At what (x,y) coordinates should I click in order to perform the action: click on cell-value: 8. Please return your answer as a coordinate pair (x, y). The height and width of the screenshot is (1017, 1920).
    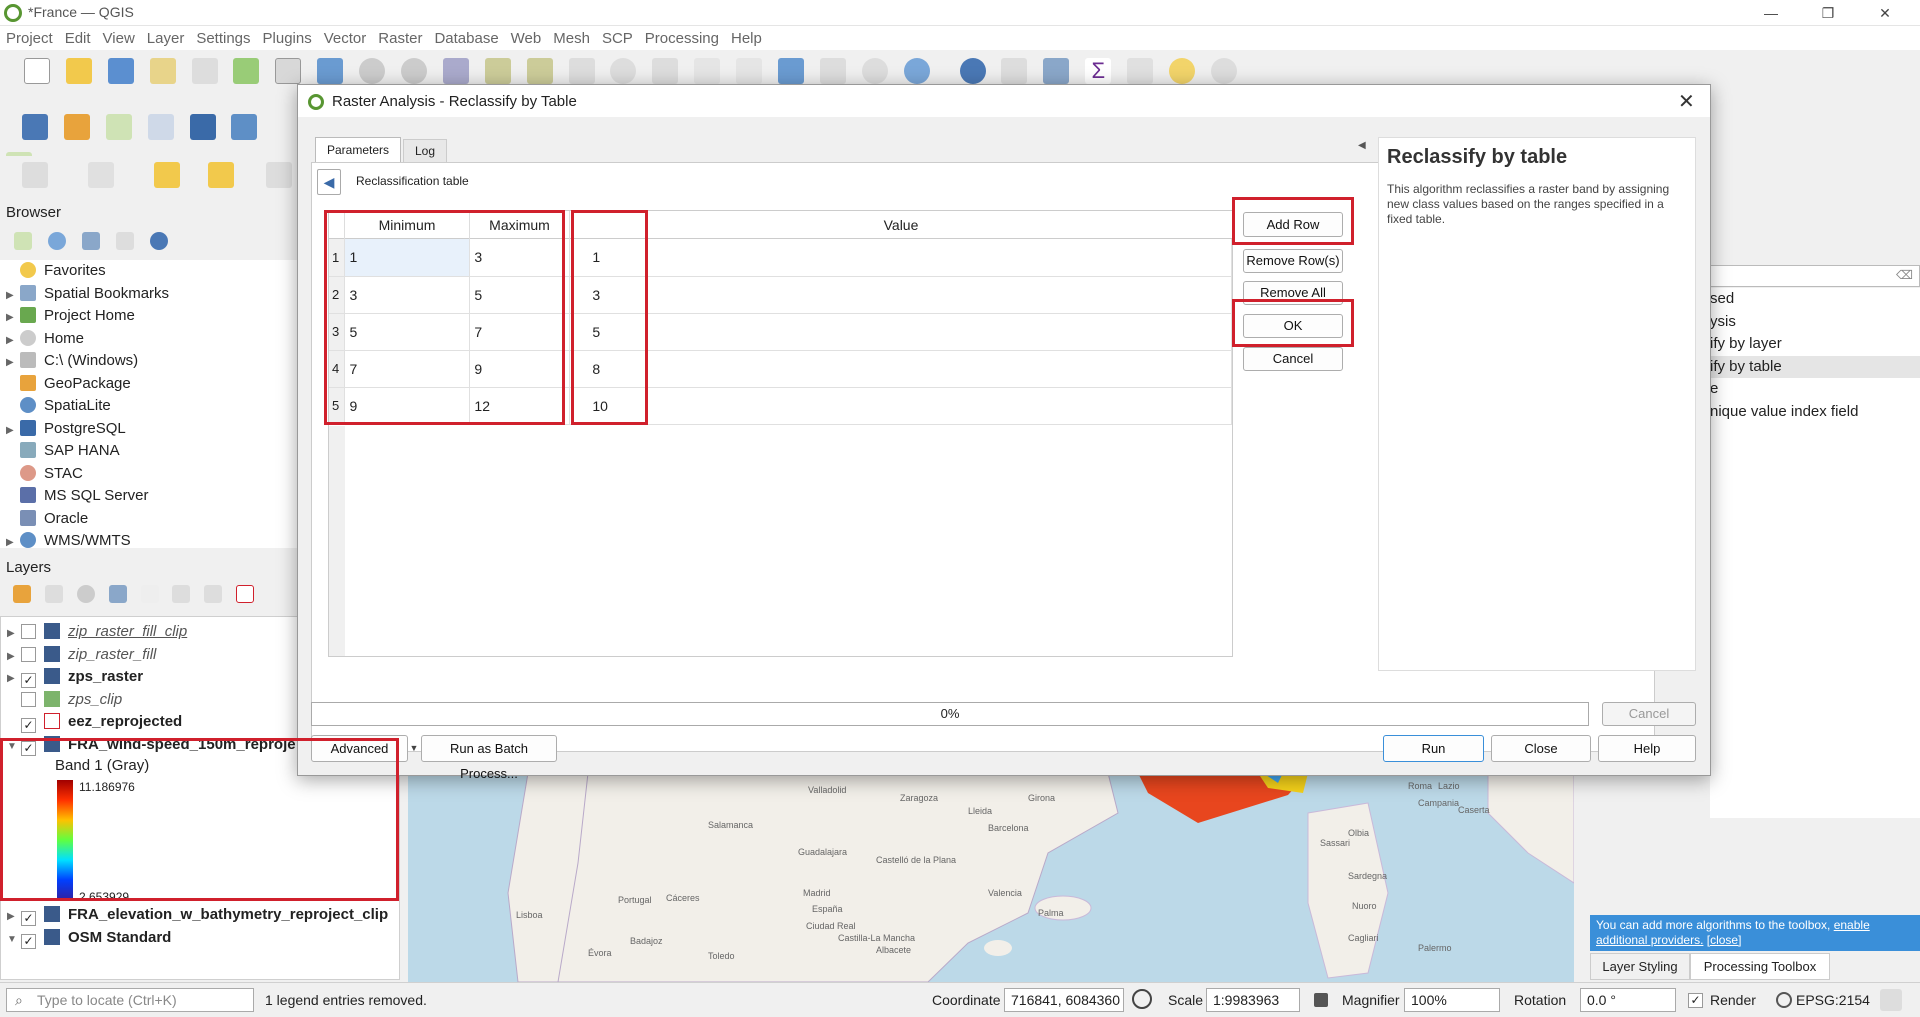
    Looking at the image, I should click on (900, 369).